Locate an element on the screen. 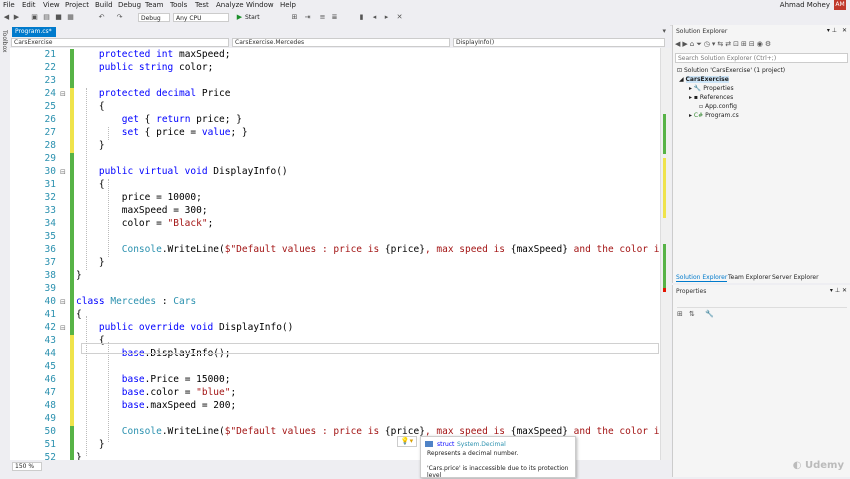  code-line: set { price = value; } is located at coordinates (162, 132).